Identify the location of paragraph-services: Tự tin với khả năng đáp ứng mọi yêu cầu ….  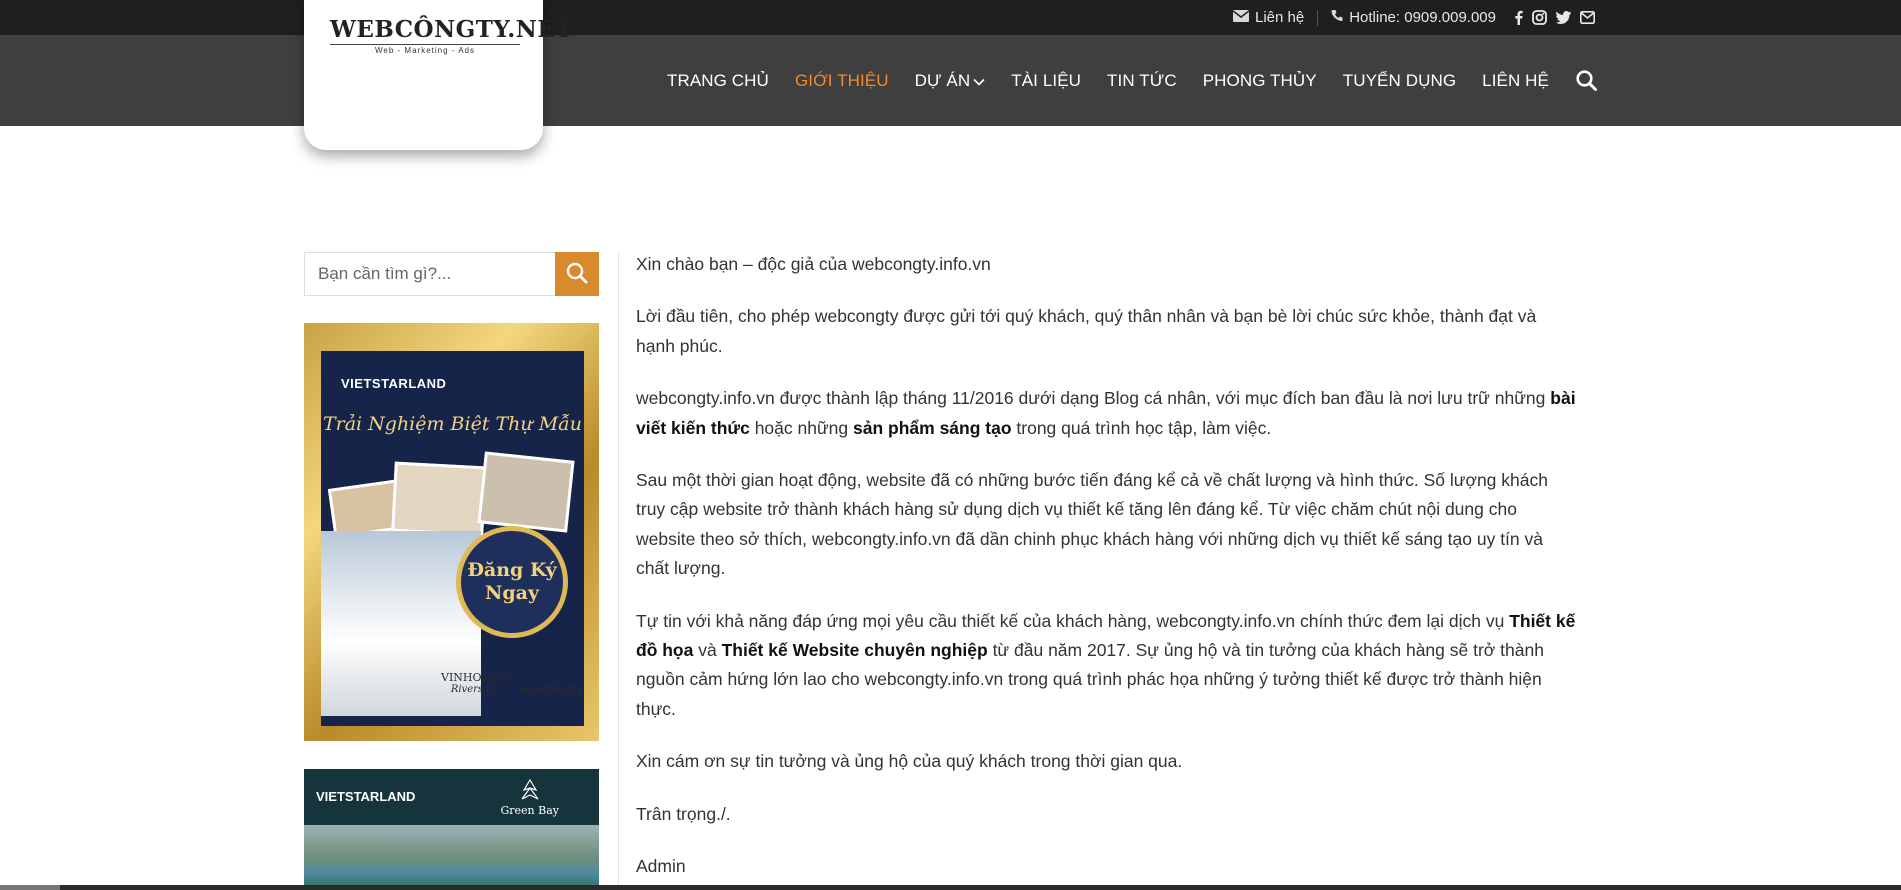
(1107, 666).